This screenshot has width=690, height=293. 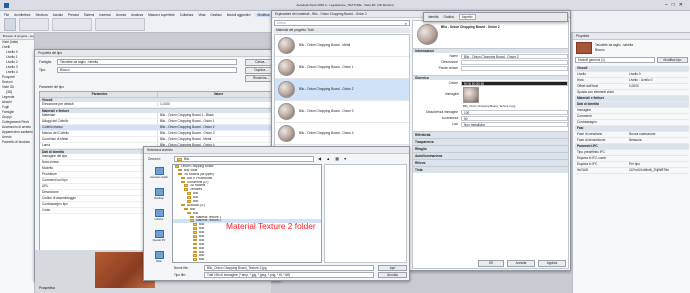 I want to click on sidebar-place: Rete, so click(x=159, y=260).